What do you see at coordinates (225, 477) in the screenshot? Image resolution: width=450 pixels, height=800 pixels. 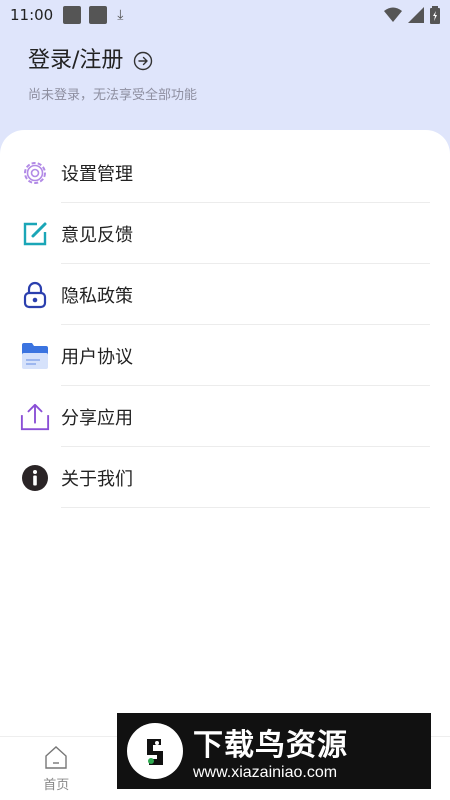 I see `menu-item-about: 关于我们` at bounding box center [225, 477].